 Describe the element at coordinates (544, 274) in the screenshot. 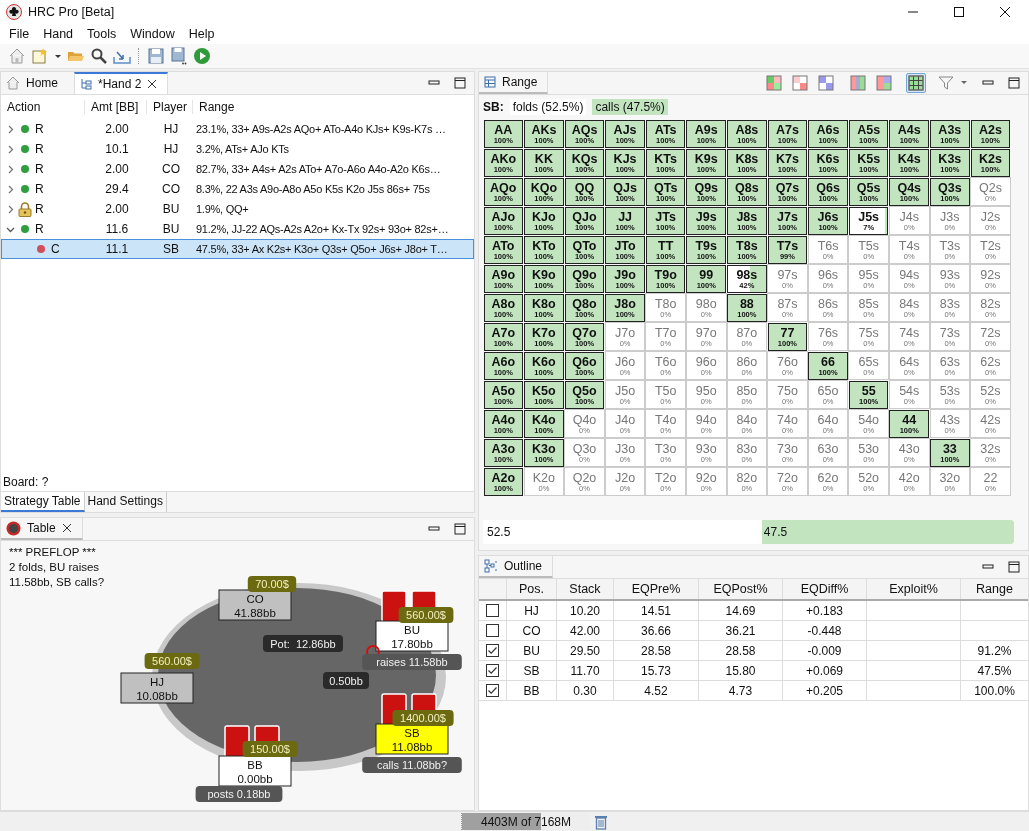

I see `hand-label: K9o` at that location.